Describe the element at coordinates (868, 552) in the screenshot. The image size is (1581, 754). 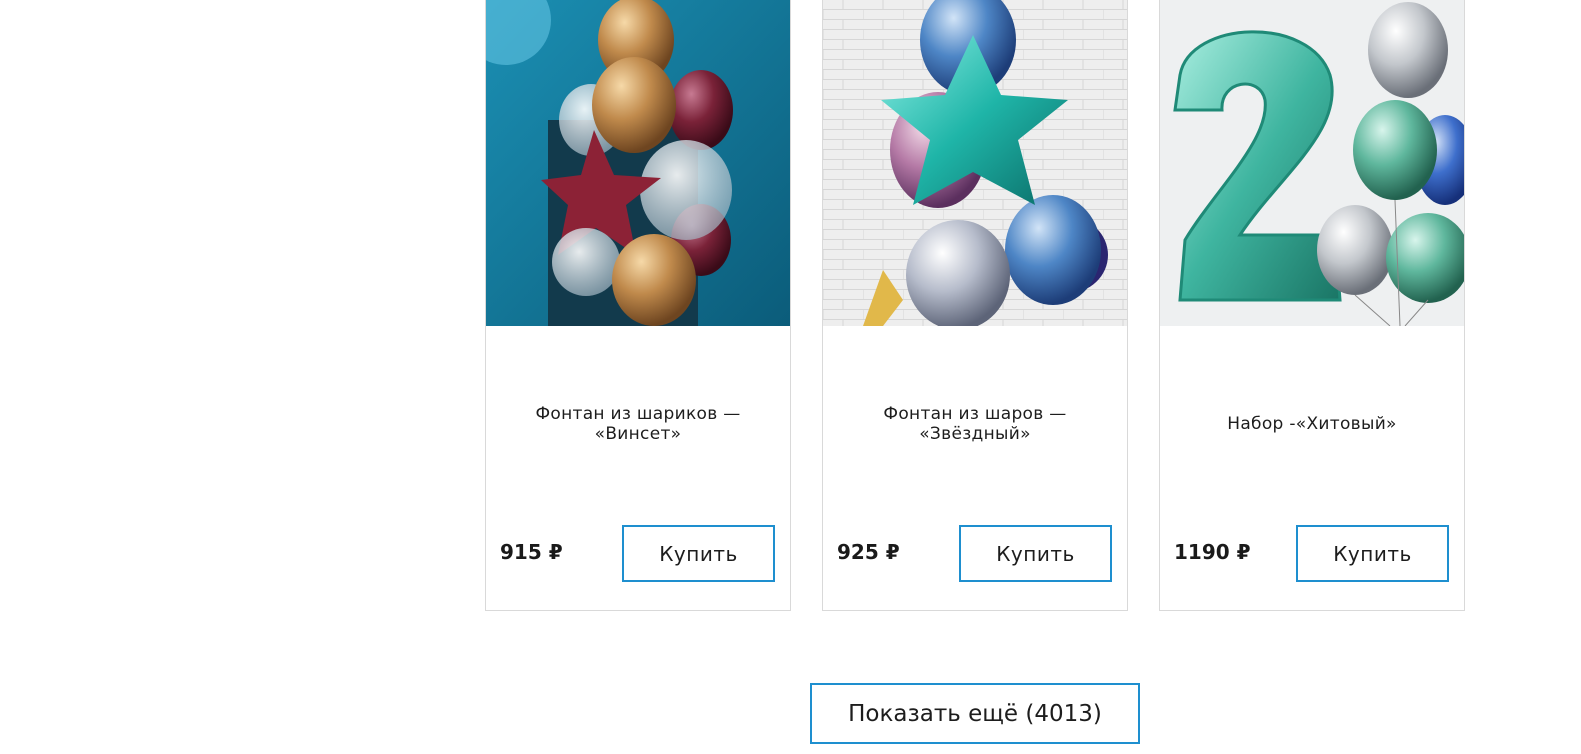
I see `product-price: 925 ₽` at that location.